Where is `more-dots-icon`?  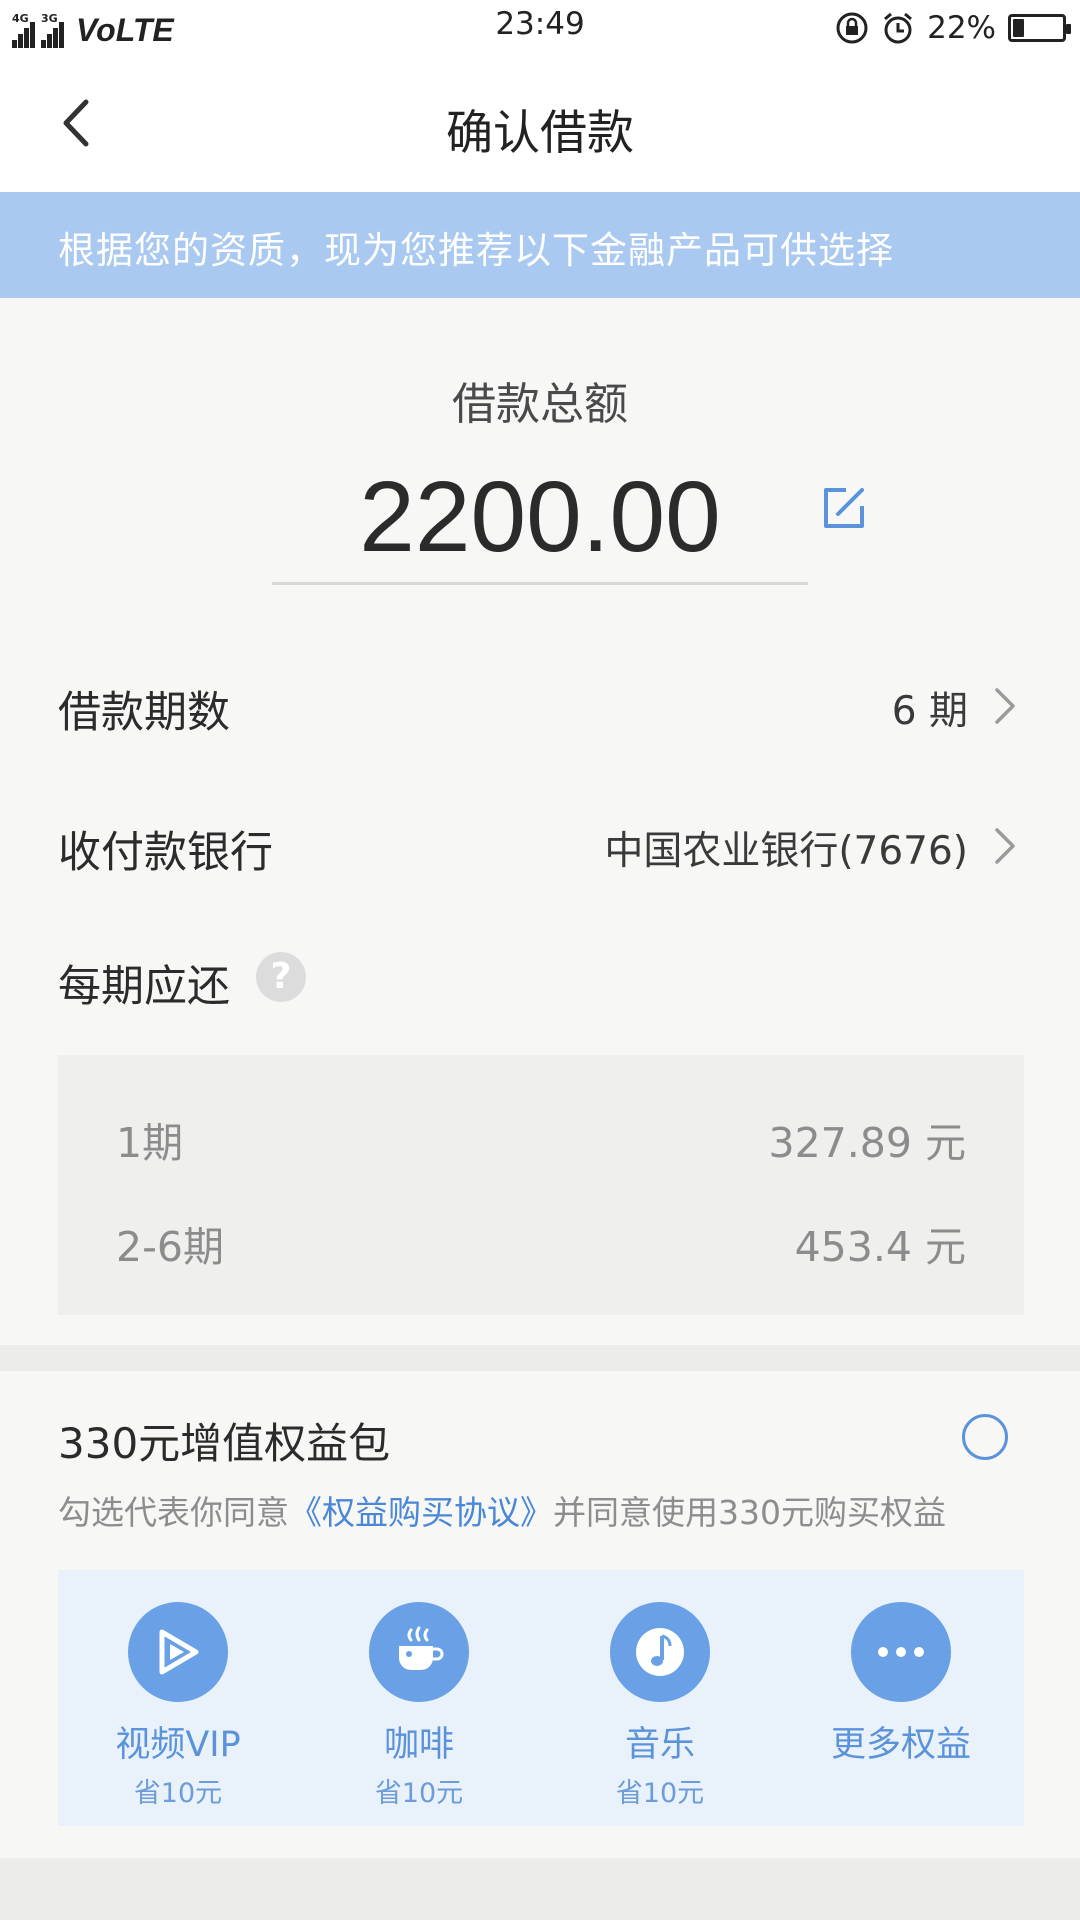 more-dots-icon is located at coordinates (901, 1652).